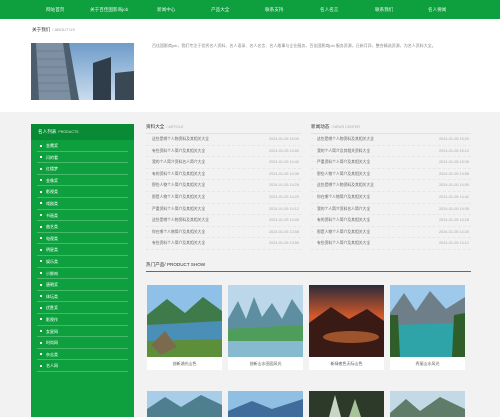 The image size is (500, 417). I want to click on nav-item-products: 产品大全, so click(220, 9).